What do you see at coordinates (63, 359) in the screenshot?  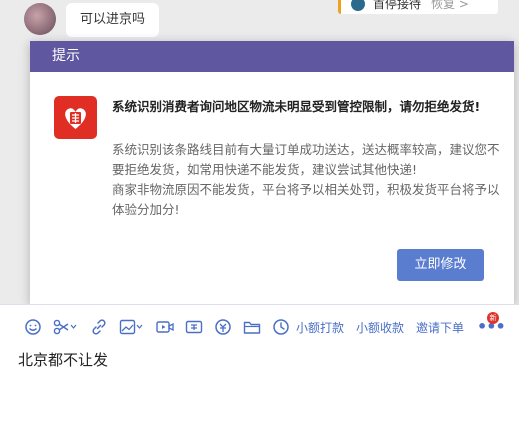 I see `draft-message-text: 北京都不让发` at bounding box center [63, 359].